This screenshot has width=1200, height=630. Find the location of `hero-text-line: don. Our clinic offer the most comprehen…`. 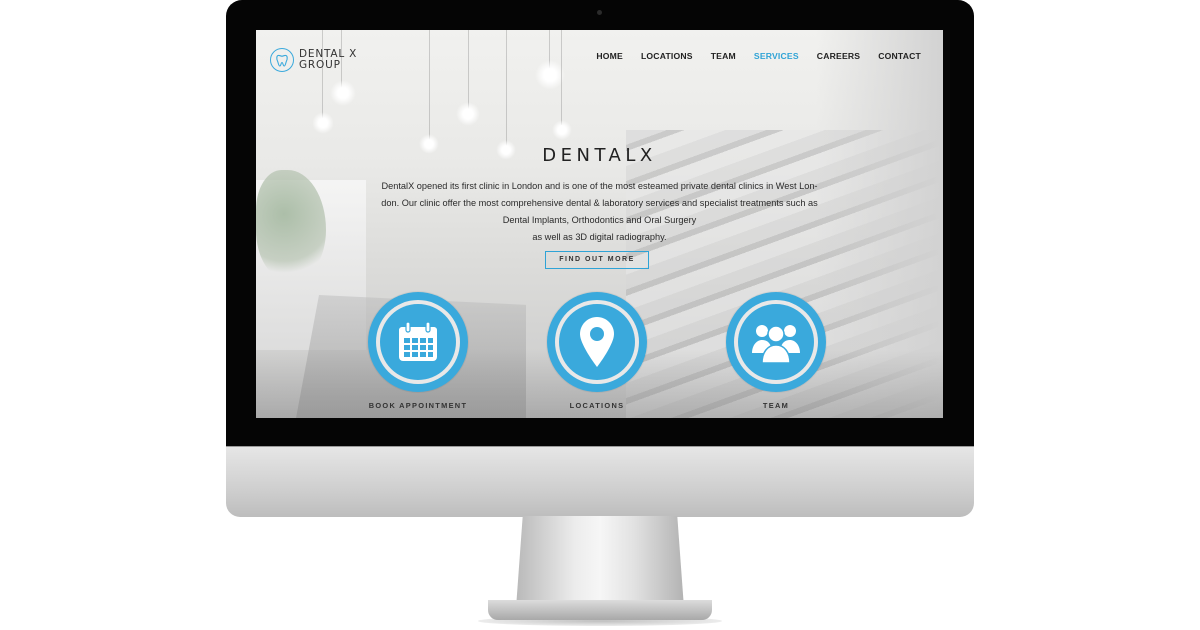

hero-text-line: don. Our clinic offer the most comprehen… is located at coordinates (599, 203).